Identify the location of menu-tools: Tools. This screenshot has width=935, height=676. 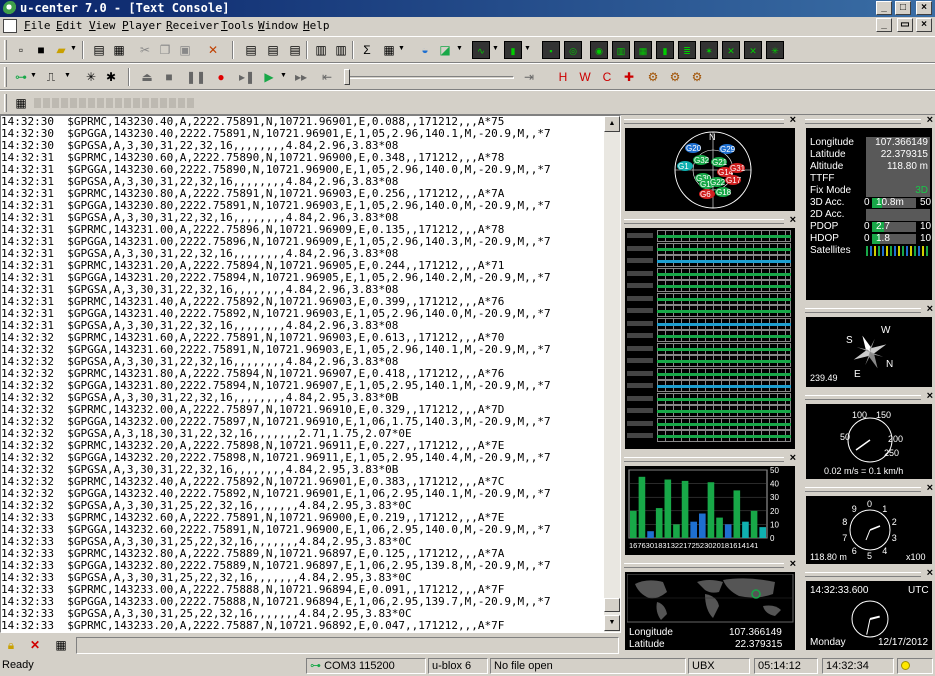
(237, 25).